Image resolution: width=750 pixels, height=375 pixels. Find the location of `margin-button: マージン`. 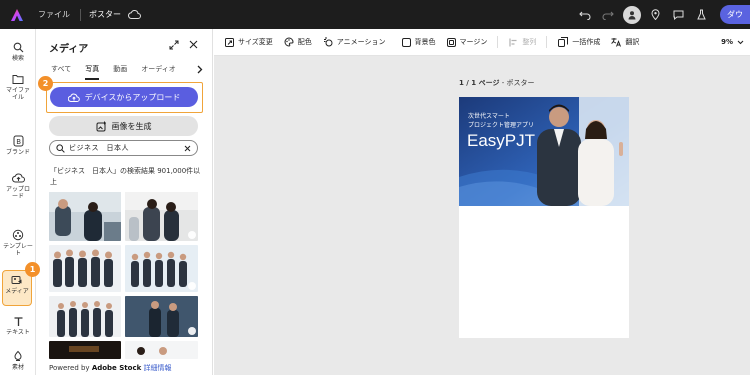

margin-button: マージン is located at coordinates (466, 42).